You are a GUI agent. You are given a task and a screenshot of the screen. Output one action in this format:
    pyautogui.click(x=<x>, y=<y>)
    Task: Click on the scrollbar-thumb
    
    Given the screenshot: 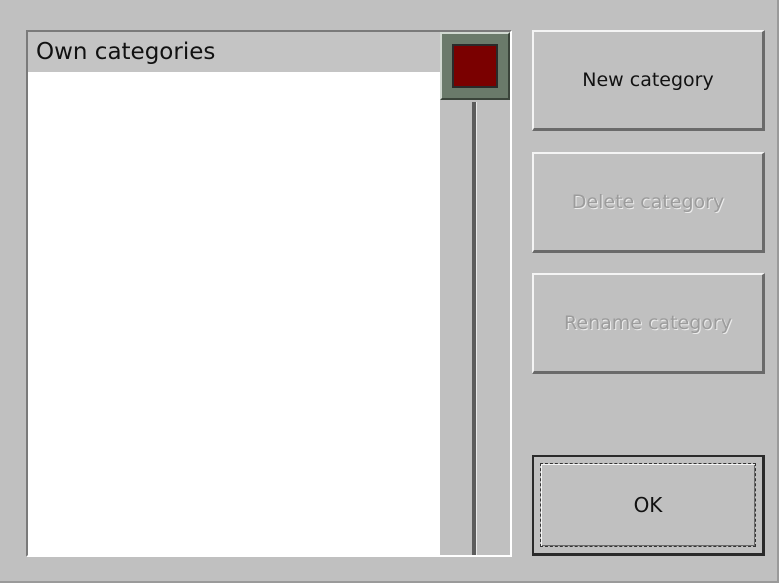 What is the action you would take?
    pyautogui.click(x=475, y=66)
    